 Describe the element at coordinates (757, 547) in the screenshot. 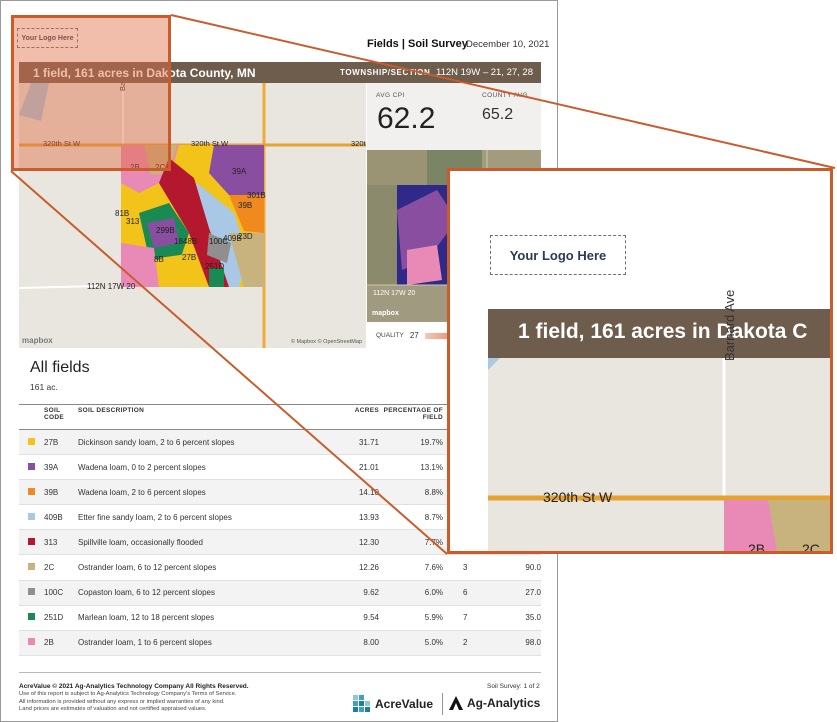

I see `inset-soil-label: 2B` at that location.